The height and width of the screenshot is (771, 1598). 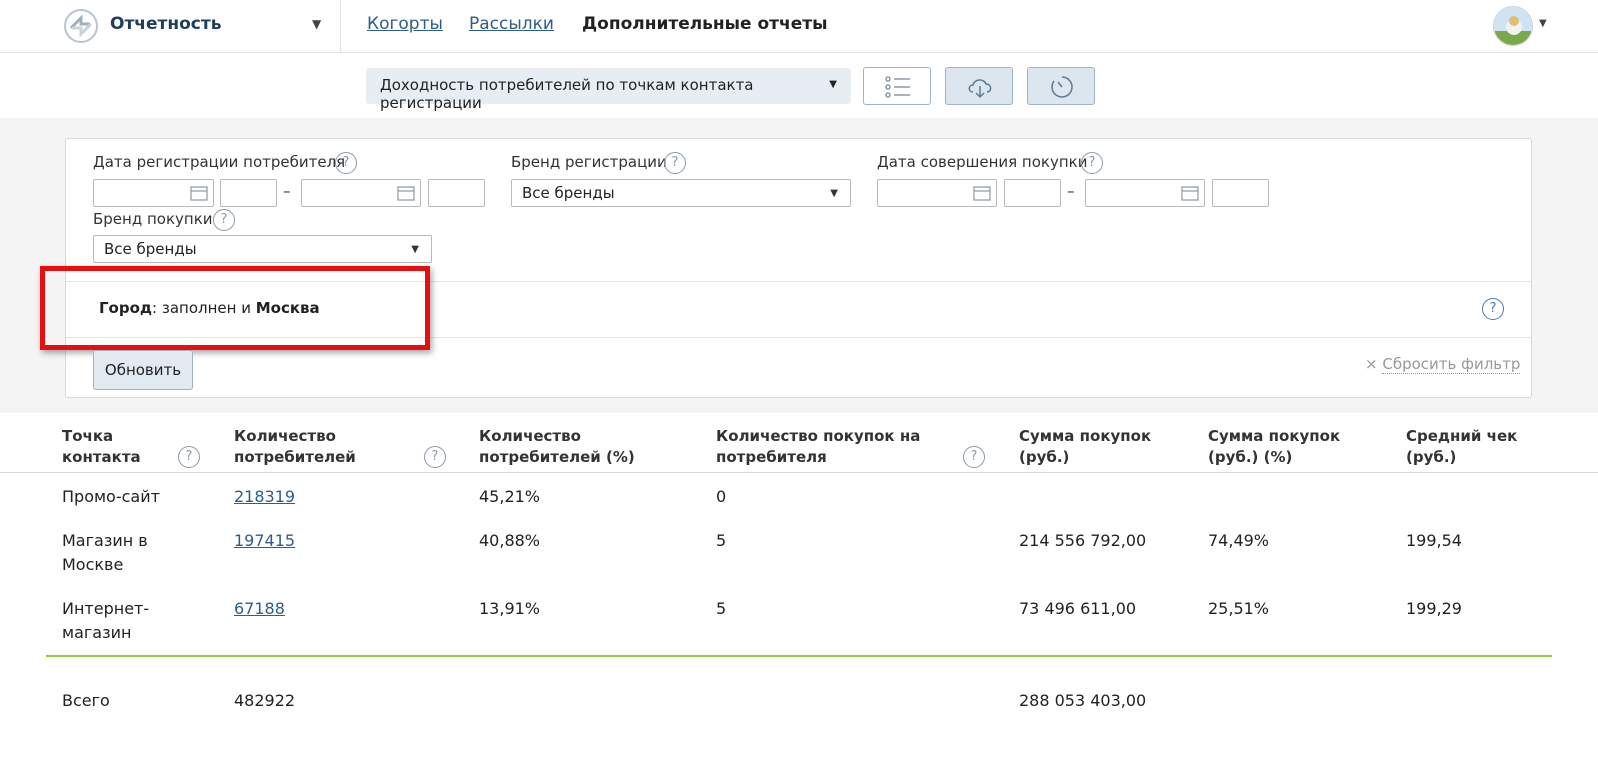 What do you see at coordinates (704, 24) in the screenshot?
I see `nav-item-additional-reports: Дополнительные отчеты` at bounding box center [704, 24].